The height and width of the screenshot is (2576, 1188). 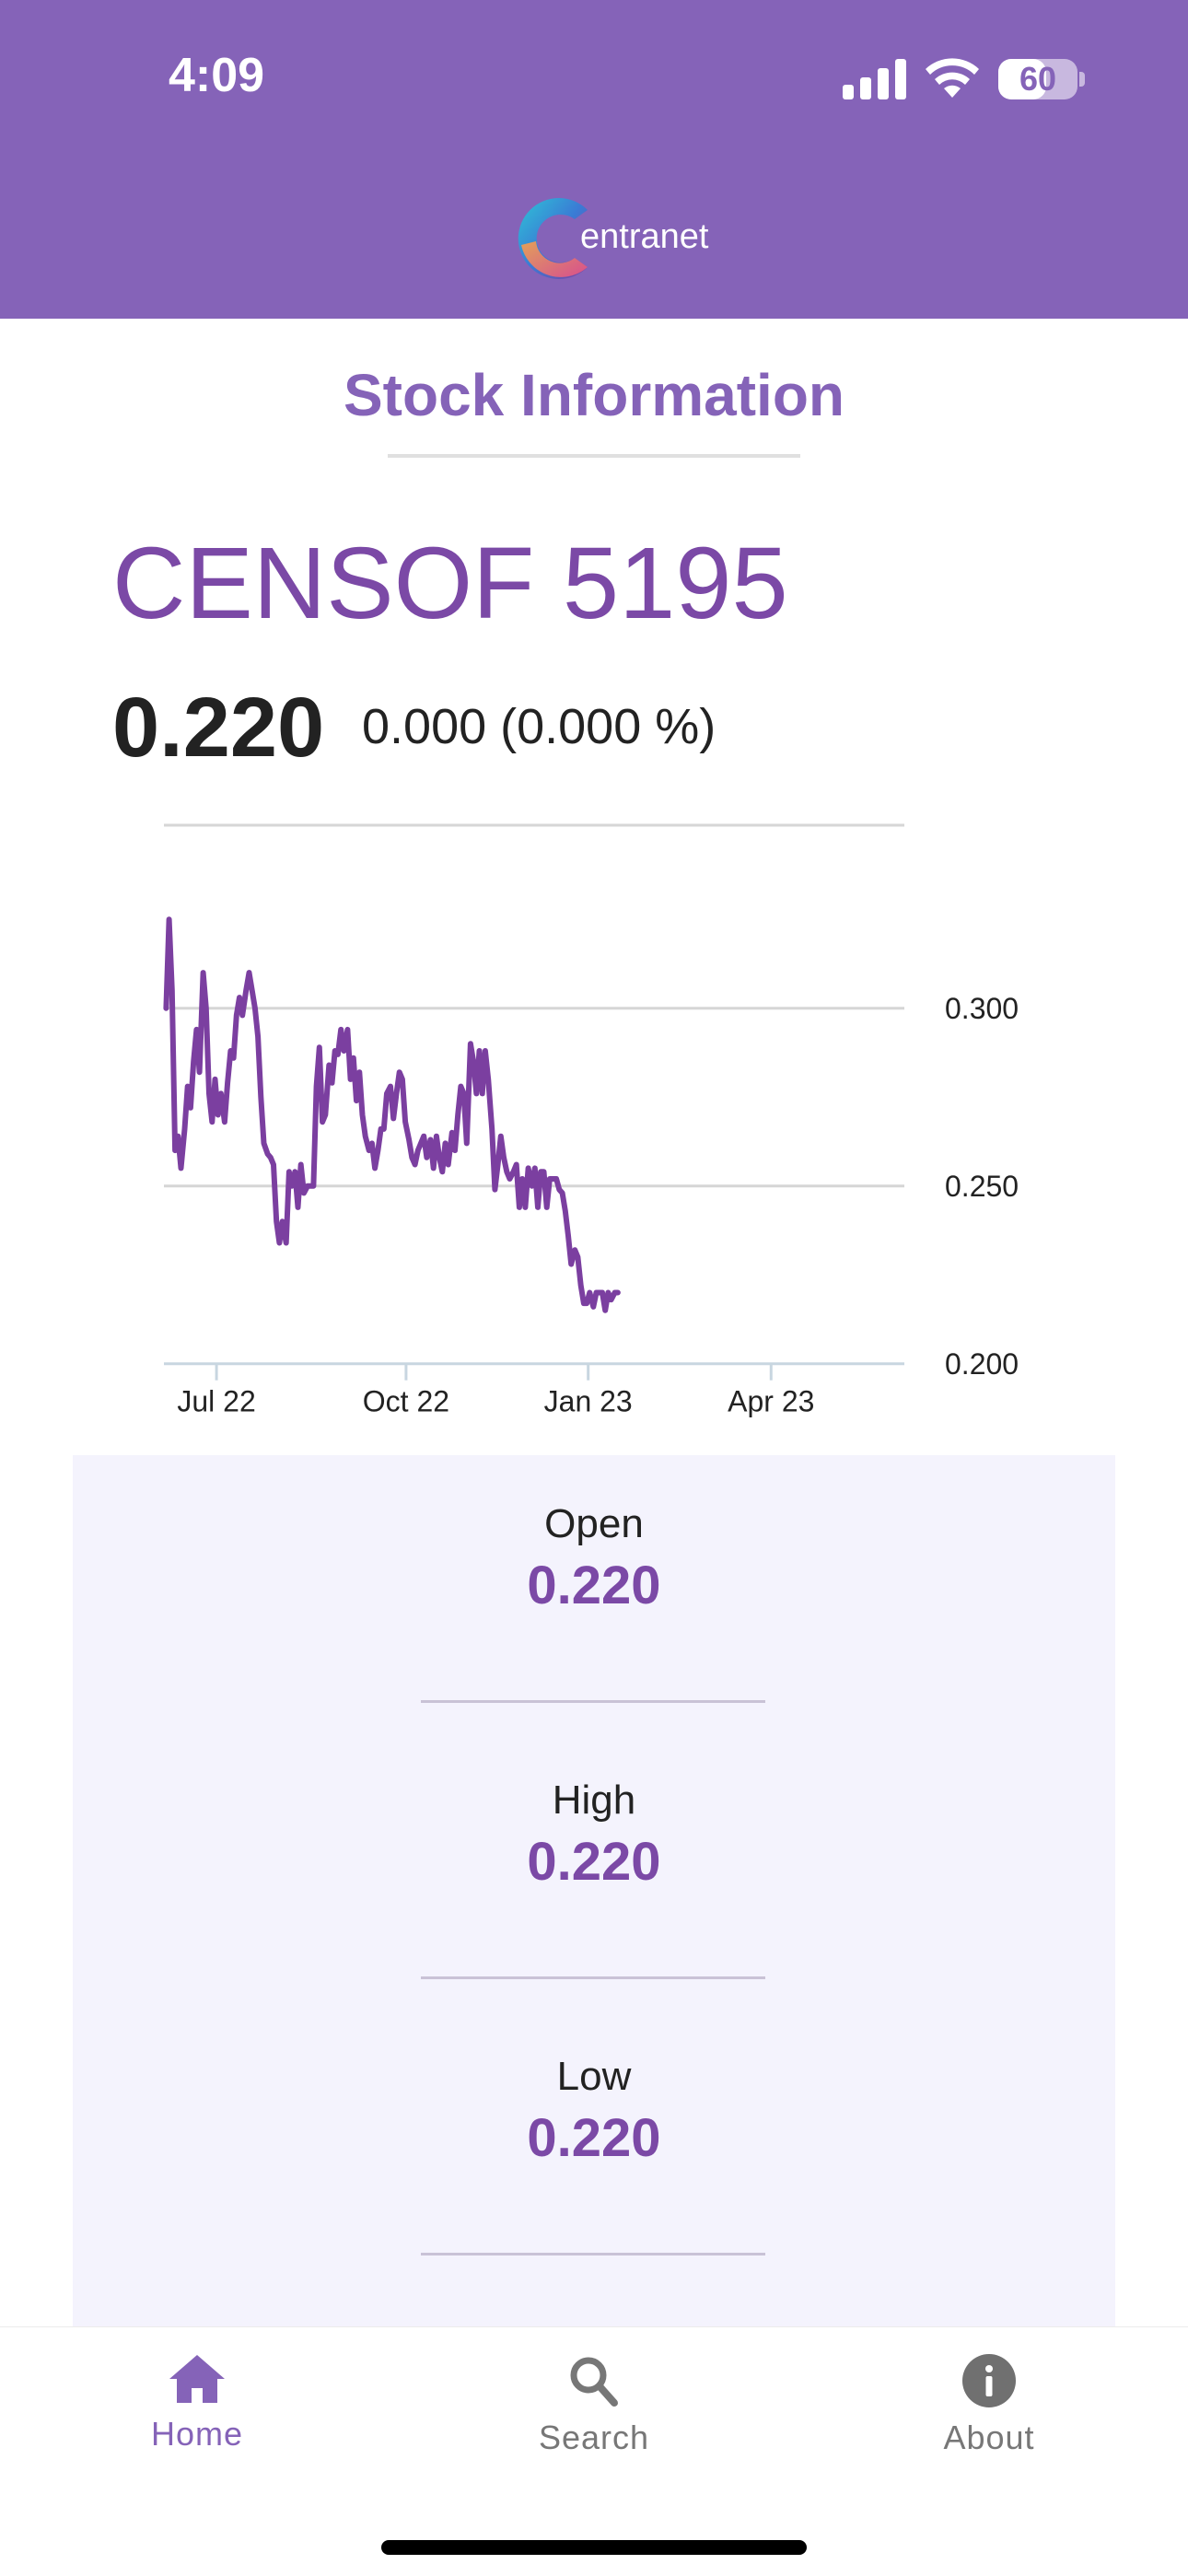 I want to click on stat-low: Low 0.220, so click(x=594, y=2111).